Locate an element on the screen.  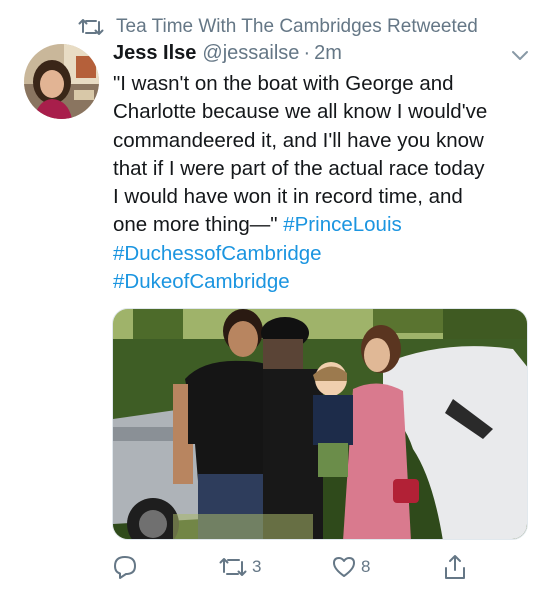
tweet-text-line: I would have won it in record time, and is located at coordinates (288, 197).